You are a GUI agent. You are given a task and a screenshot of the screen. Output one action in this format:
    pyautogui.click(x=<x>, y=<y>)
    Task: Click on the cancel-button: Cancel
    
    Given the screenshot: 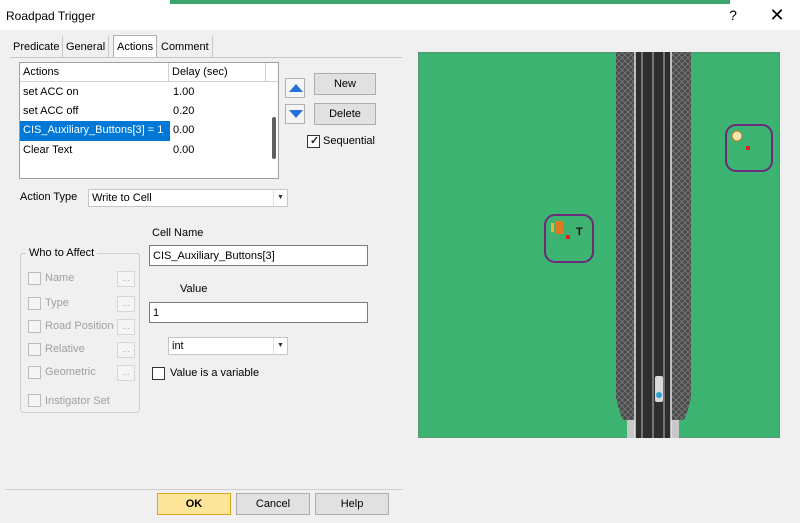 What is the action you would take?
    pyautogui.click(x=273, y=504)
    